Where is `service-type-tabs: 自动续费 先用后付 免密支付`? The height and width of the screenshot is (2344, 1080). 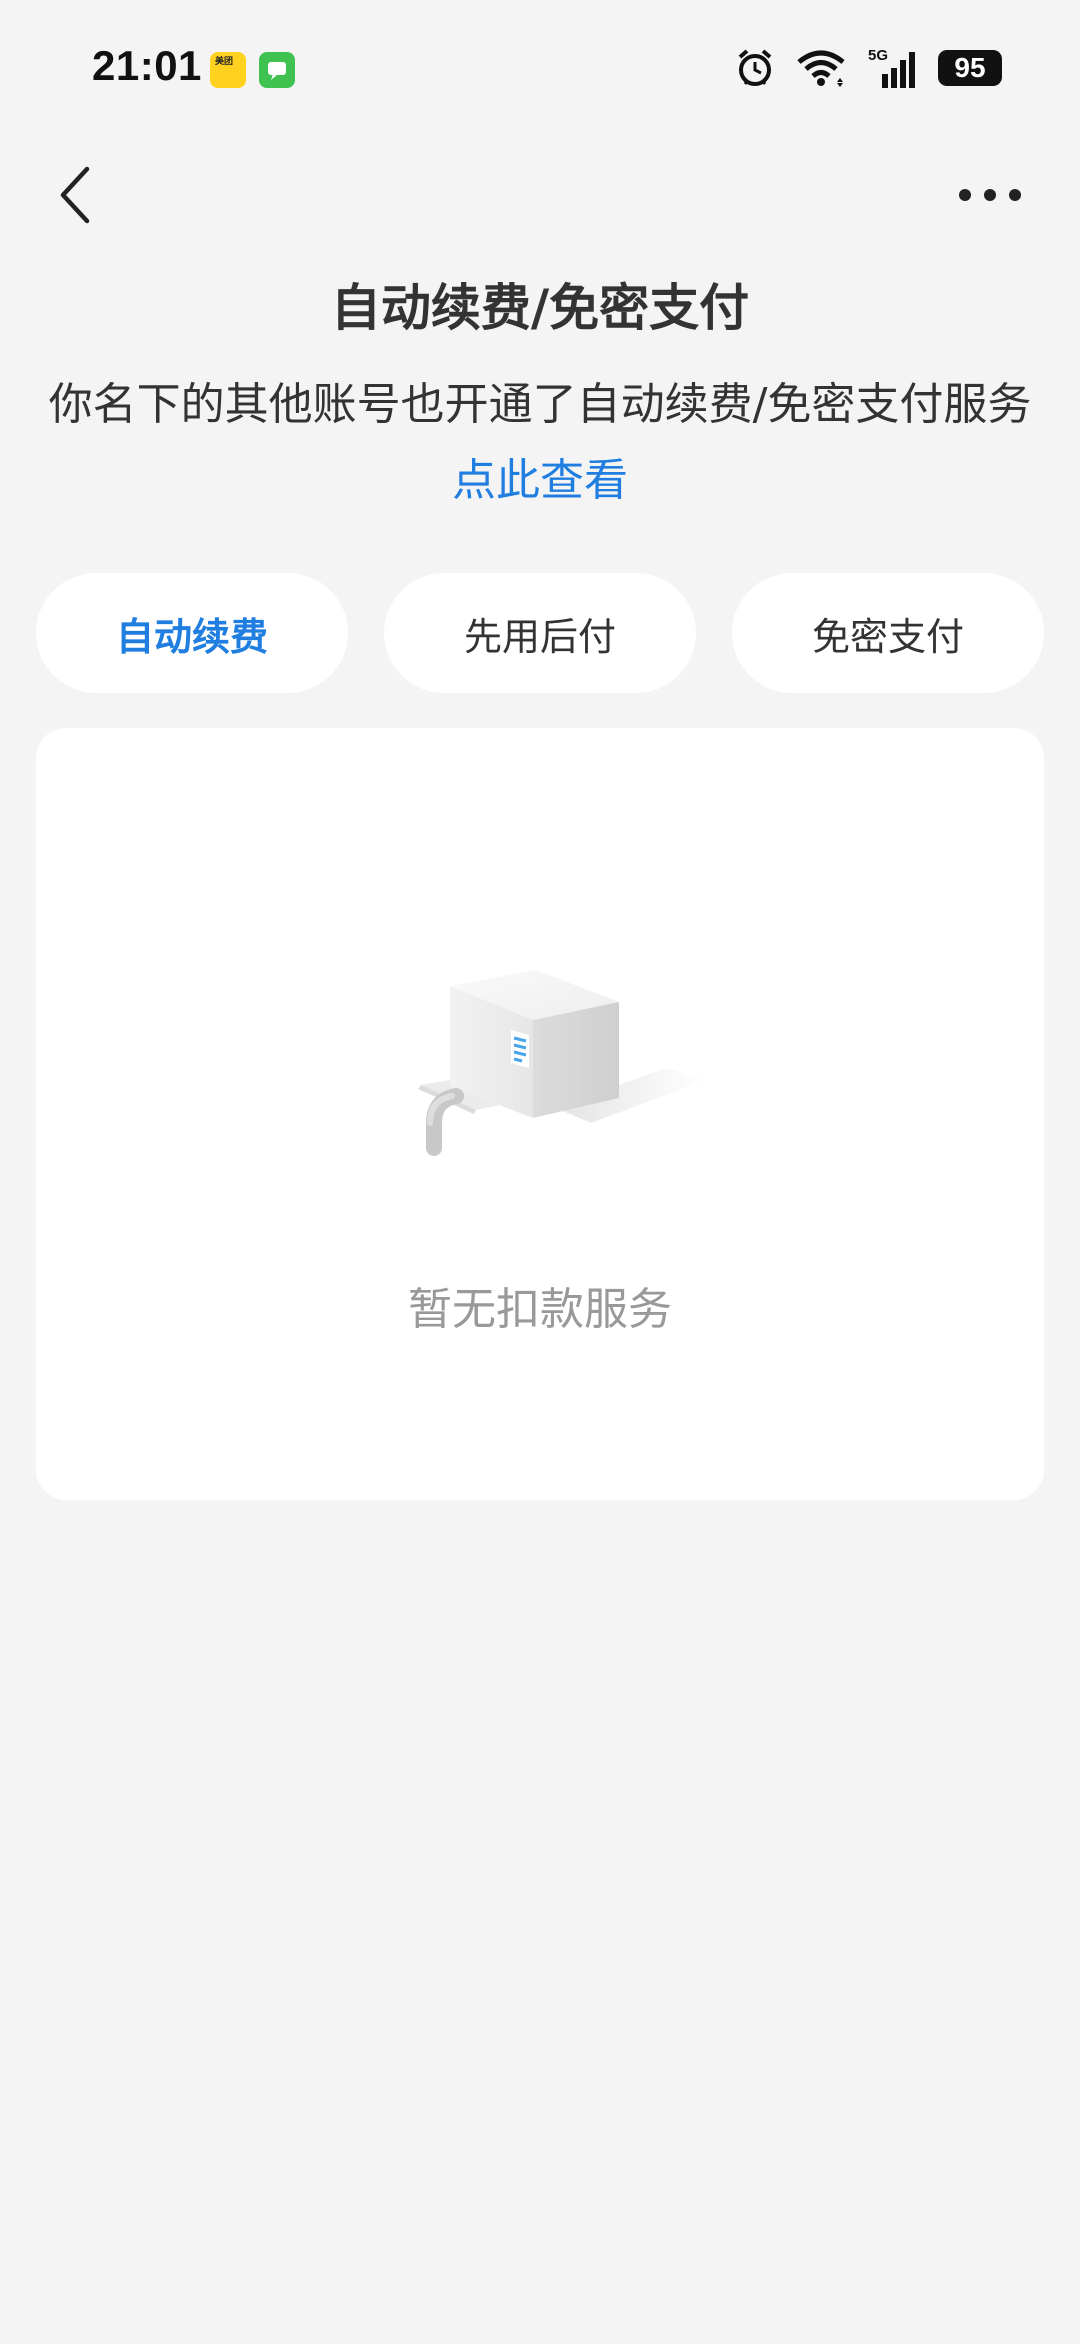 service-type-tabs: 自动续费 先用后付 免密支付 is located at coordinates (540, 633).